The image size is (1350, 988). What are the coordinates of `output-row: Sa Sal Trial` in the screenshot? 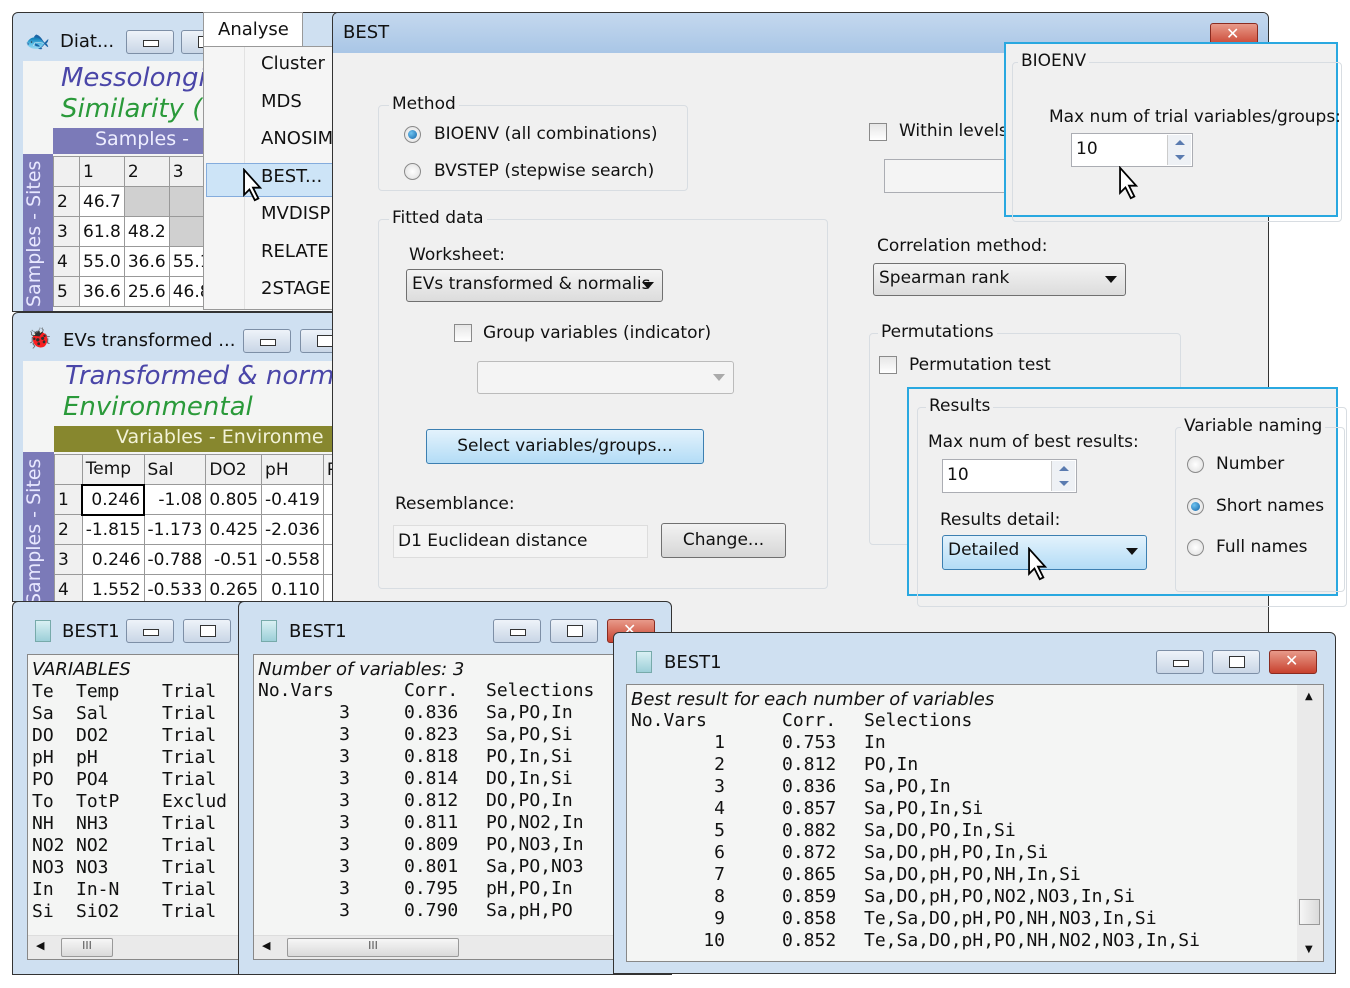 It's located at (137, 714).